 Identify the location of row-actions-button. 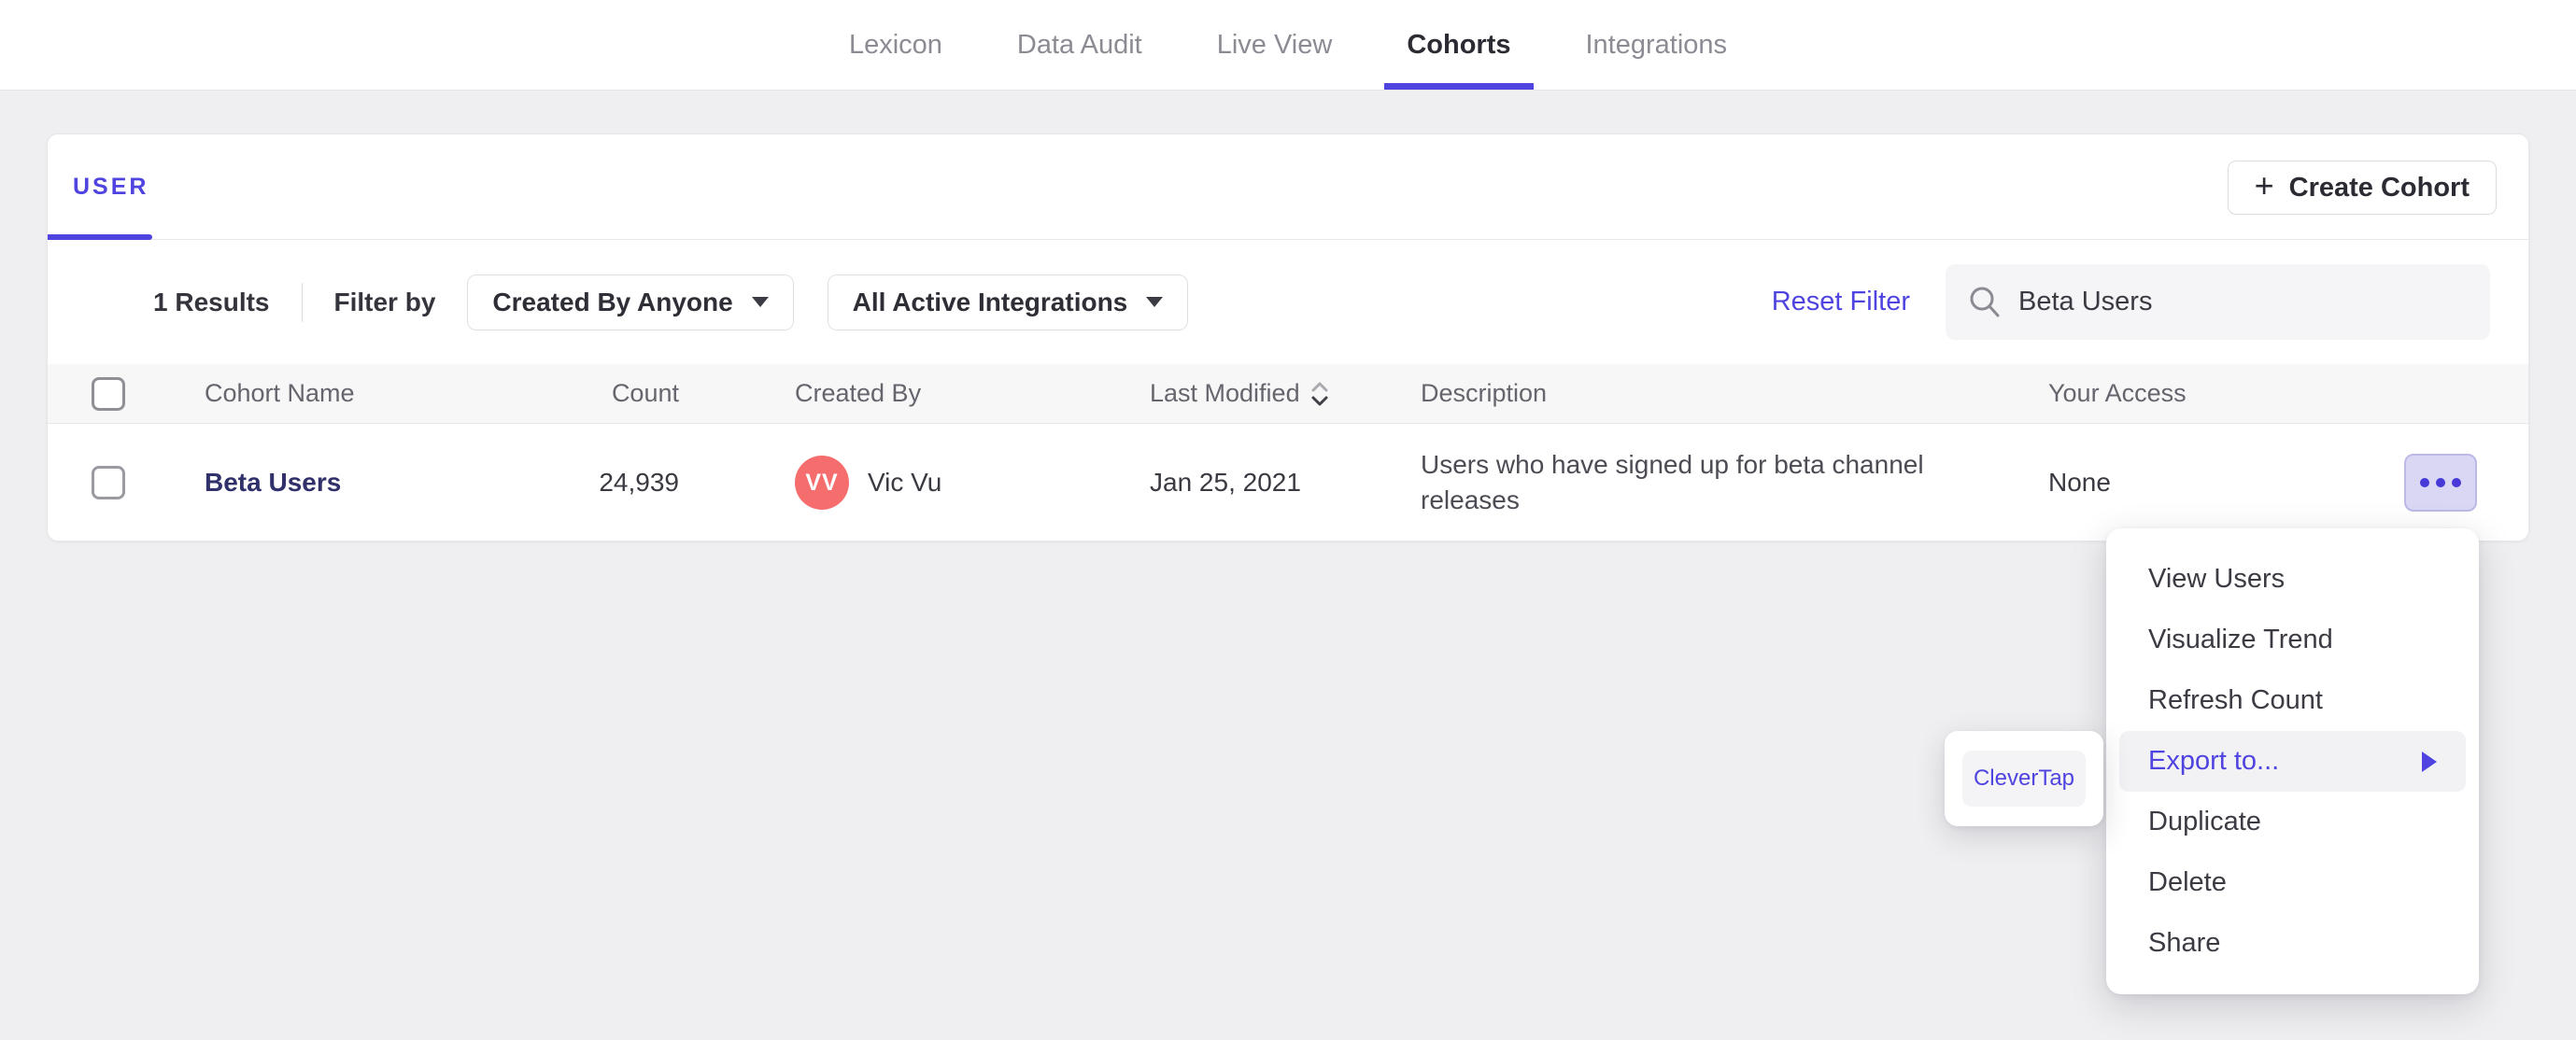
(2440, 483).